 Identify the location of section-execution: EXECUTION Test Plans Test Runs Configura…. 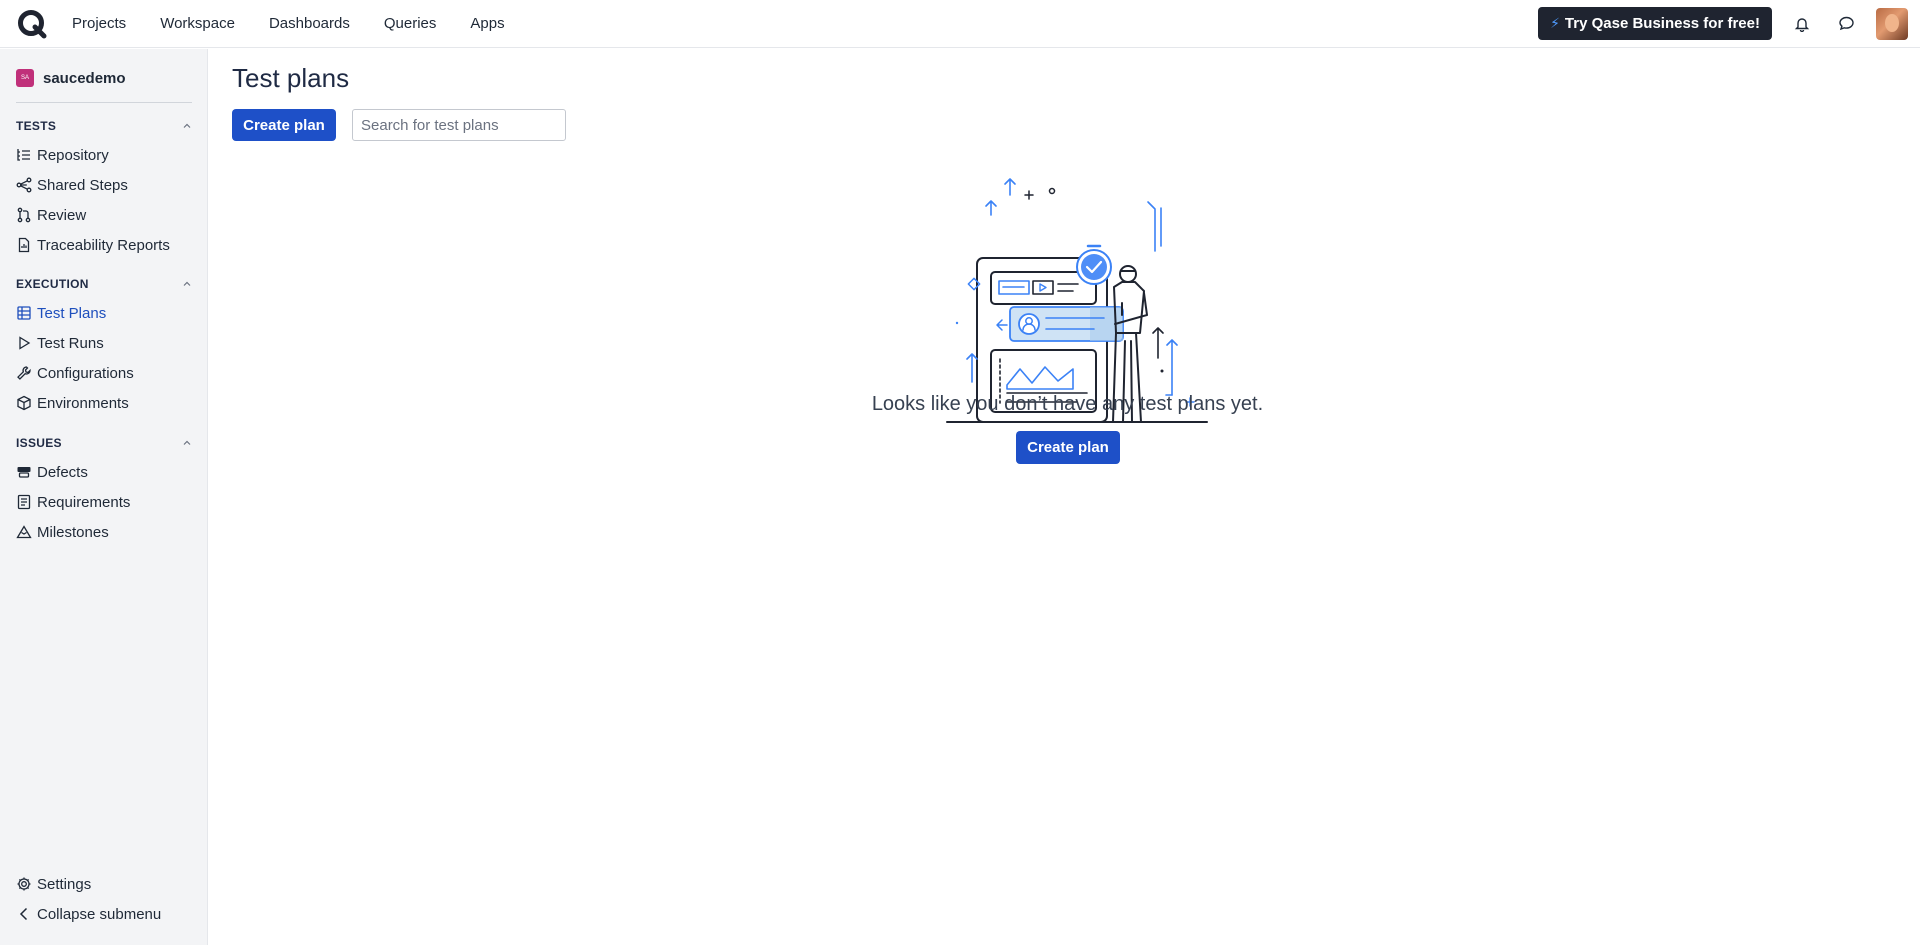
(104, 346).